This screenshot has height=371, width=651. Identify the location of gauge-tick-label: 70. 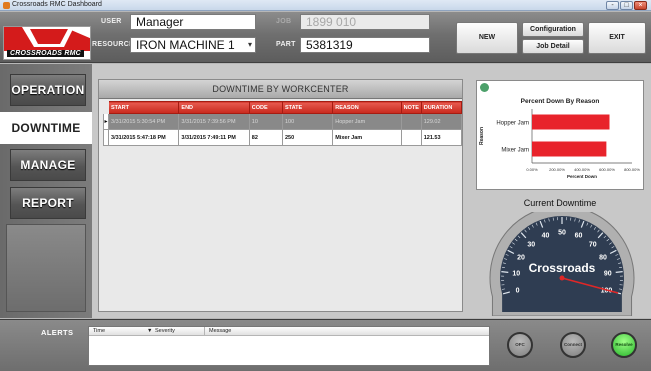
(593, 244).